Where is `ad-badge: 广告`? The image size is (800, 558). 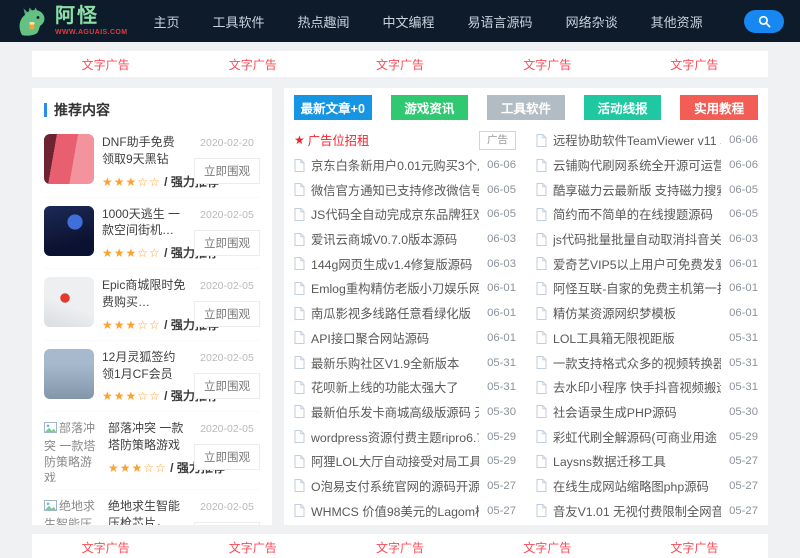 ad-badge: 广告 is located at coordinates (497, 140).